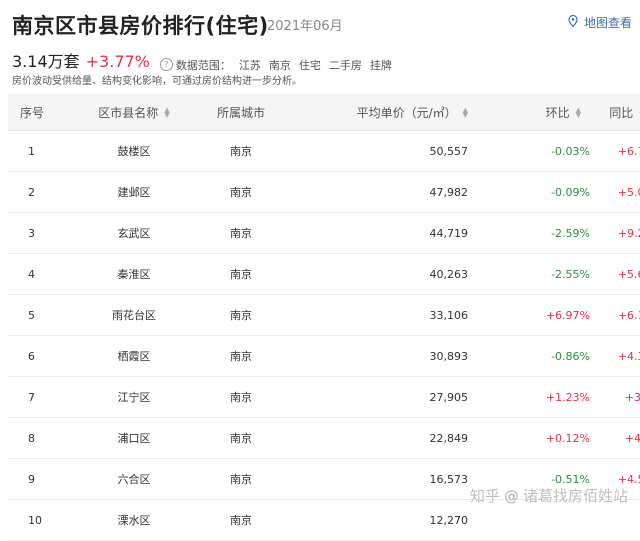 Image resolution: width=640 pixels, height=541 pixels. I want to click on map-pin-icon, so click(573, 22).